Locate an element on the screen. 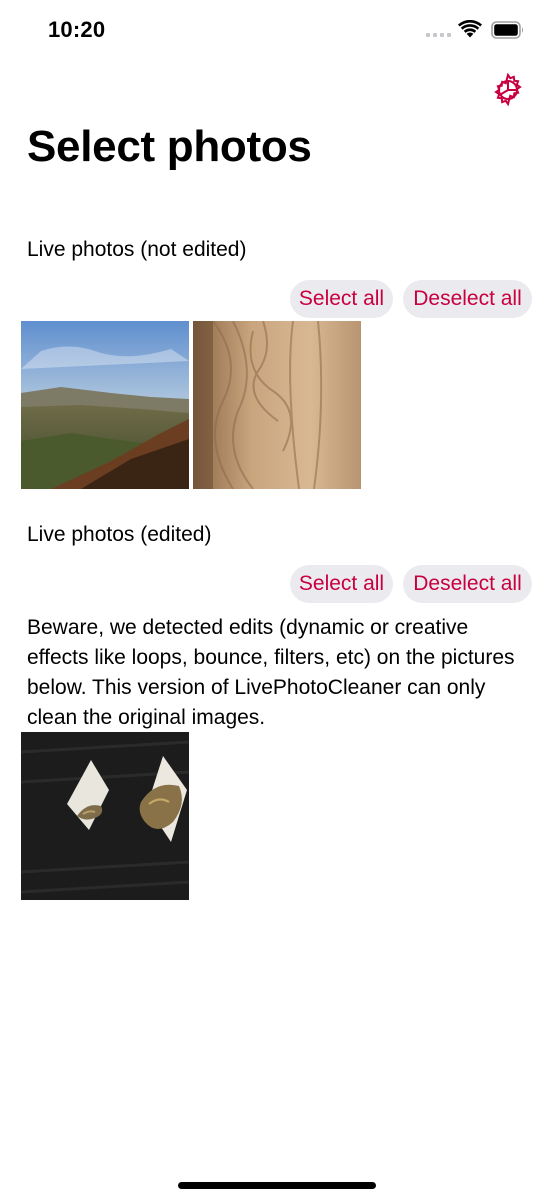 Image resolution: width=554 pixels, height=1200 pixels. page-title: Select photos is located at coordinates (169, 146).